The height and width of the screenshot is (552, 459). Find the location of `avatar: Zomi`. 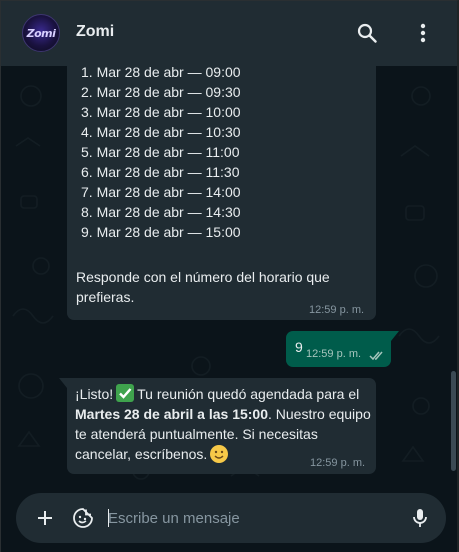

avatar: Zomi is located at coordinates (41, 33).